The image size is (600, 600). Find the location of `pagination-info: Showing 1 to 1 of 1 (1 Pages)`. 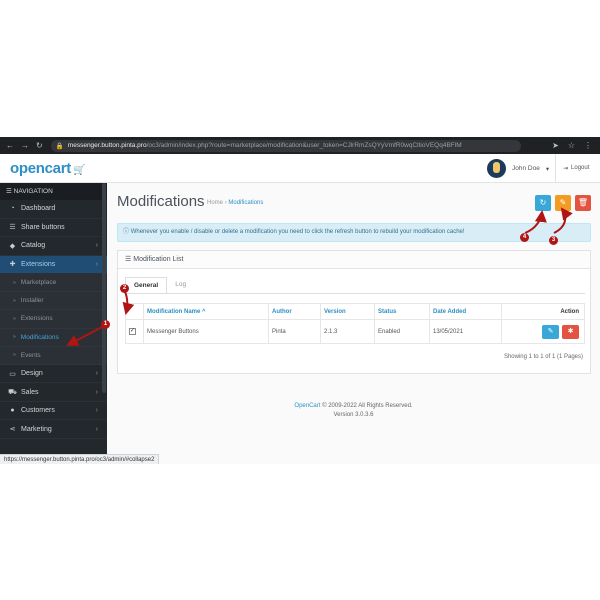

pagination-info: Showing 1 to 1 of 1 (1 Pages) is located at coordinates (543, 357).